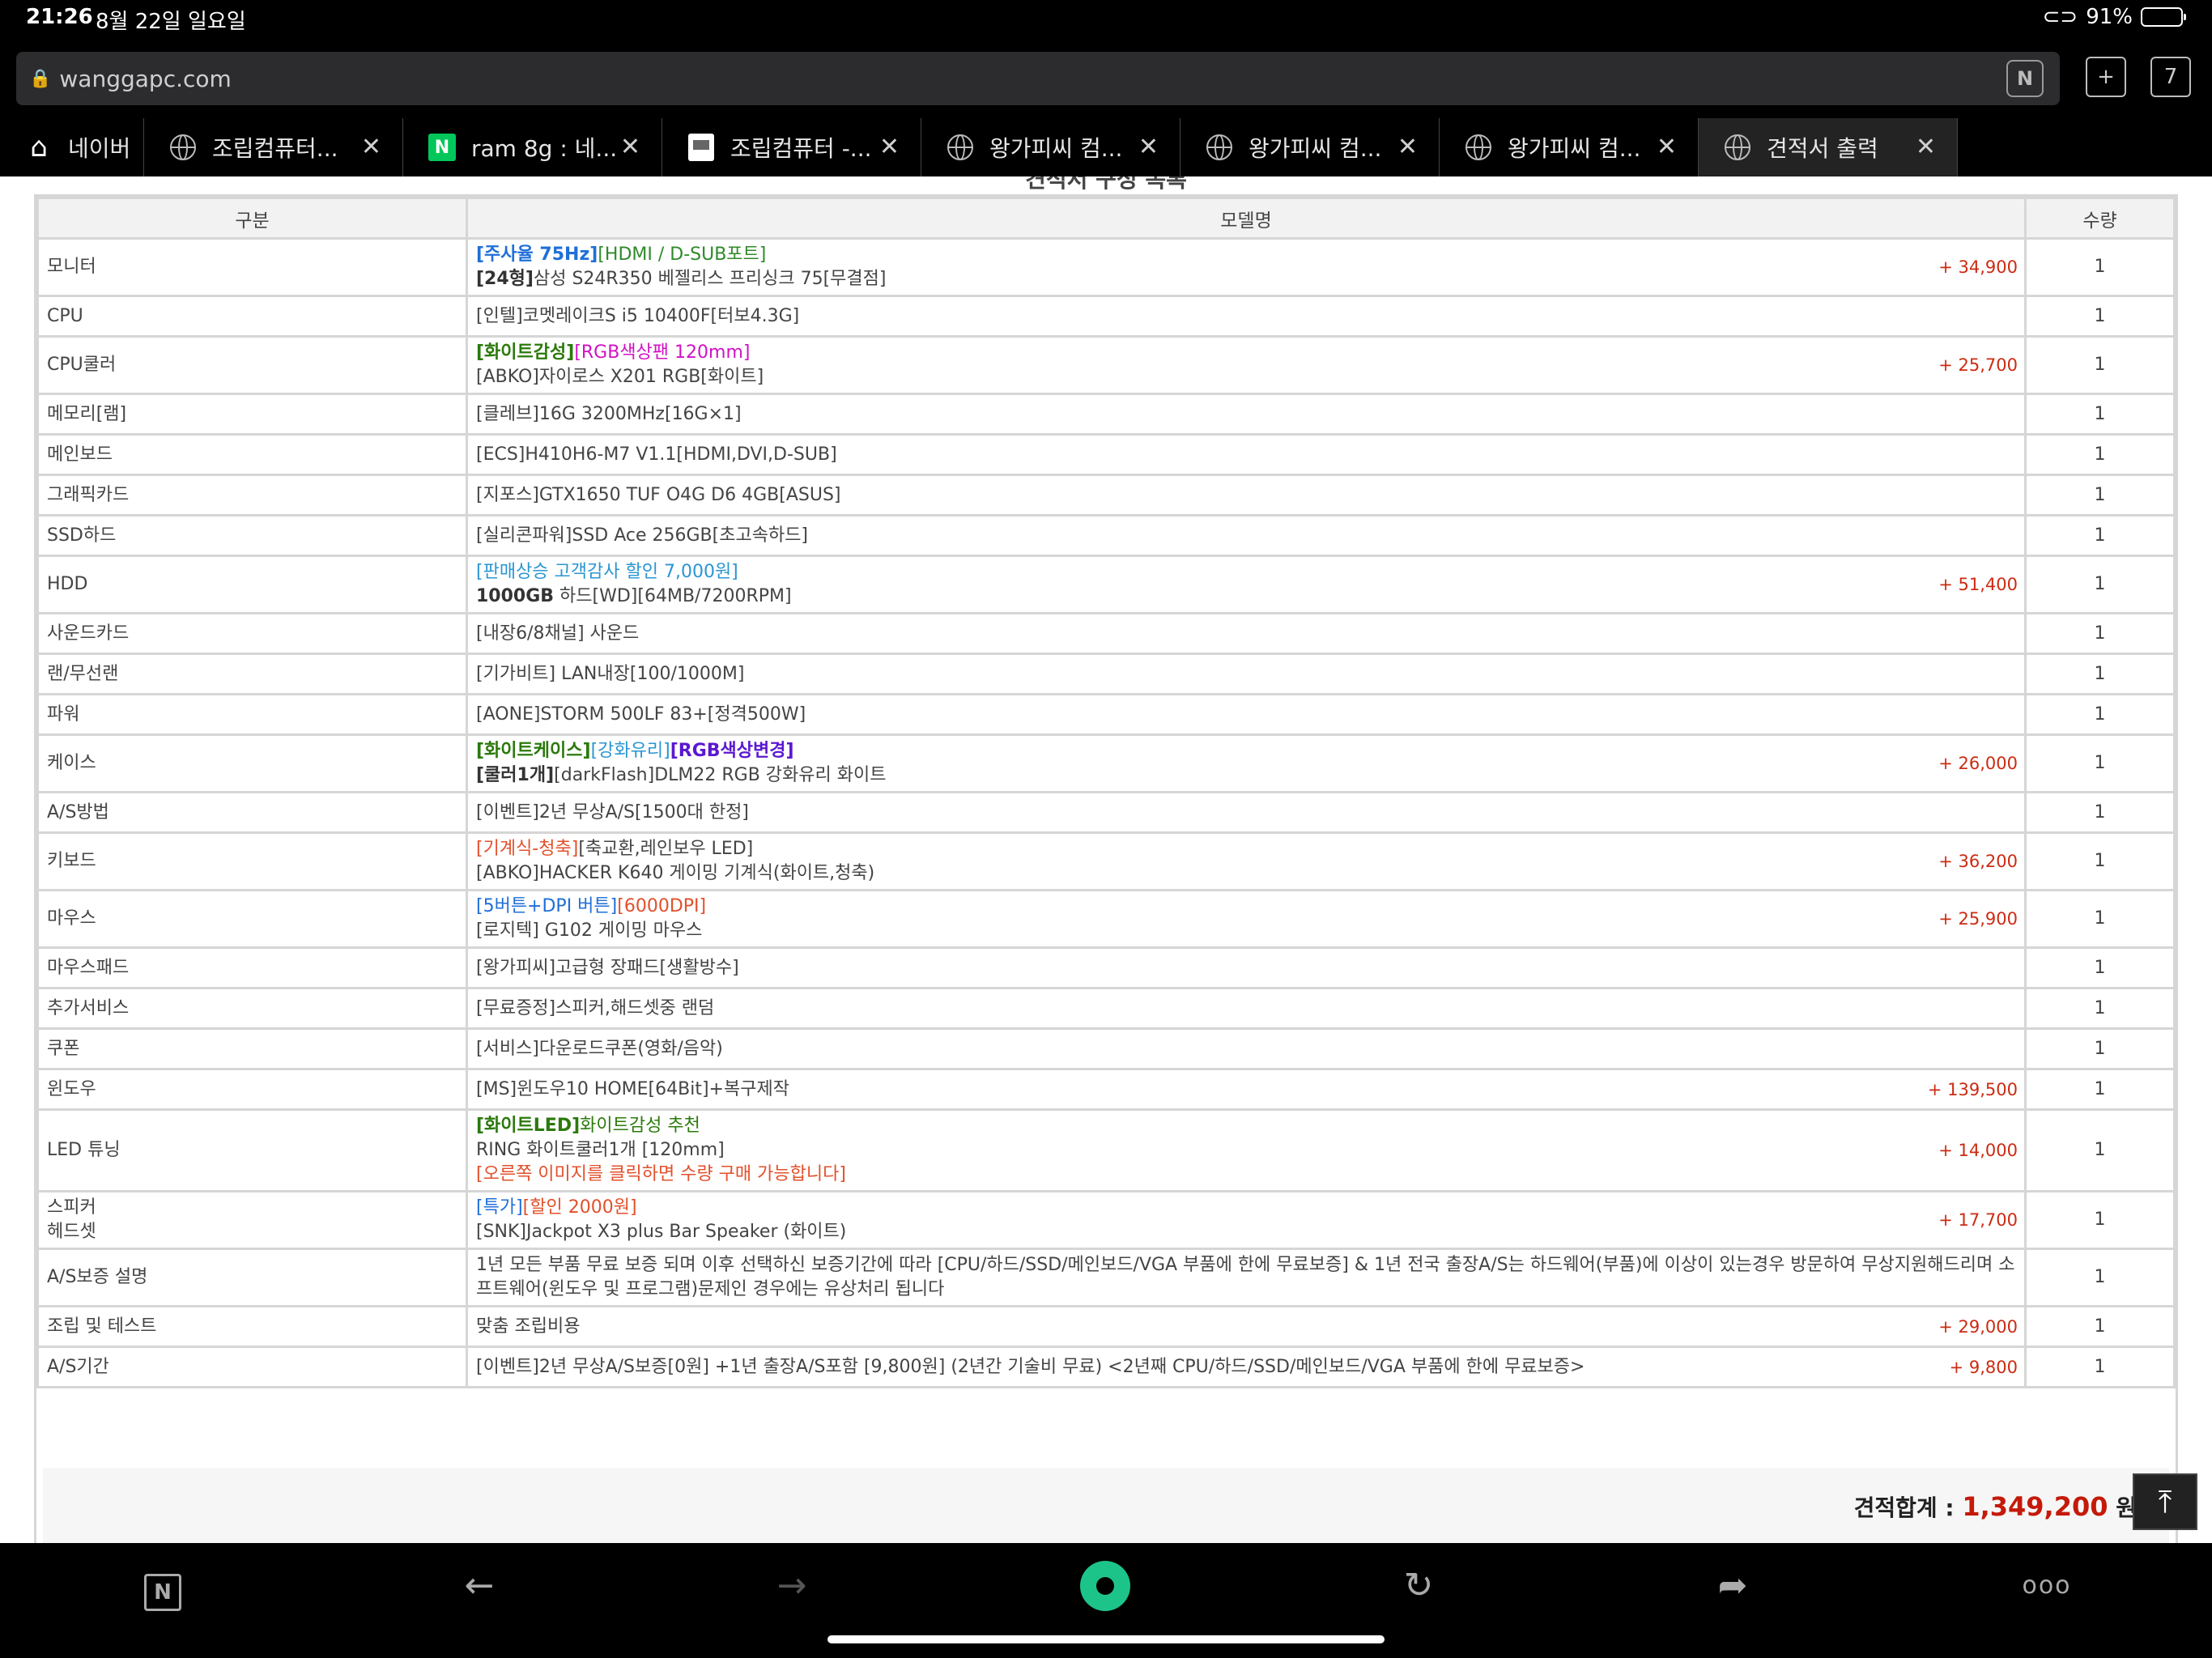 Image resolution: width=2212 pixels, height=1658 pixels. What do you see at coordinates (630, 751) in the screenshot?
I see `model-tag: [강화유리]` at bounding box center [630, 751].